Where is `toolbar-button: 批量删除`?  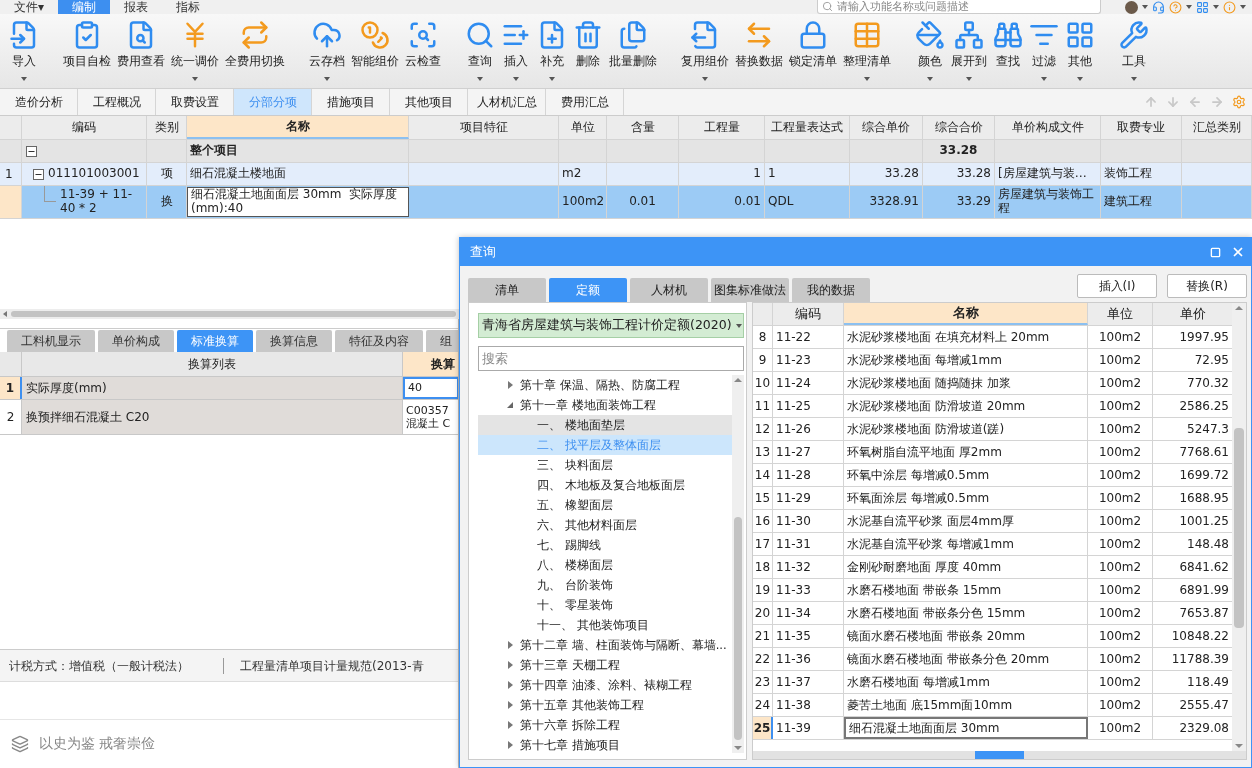 toolbar-button: 批量删除 is located at coordinates (633, 51).